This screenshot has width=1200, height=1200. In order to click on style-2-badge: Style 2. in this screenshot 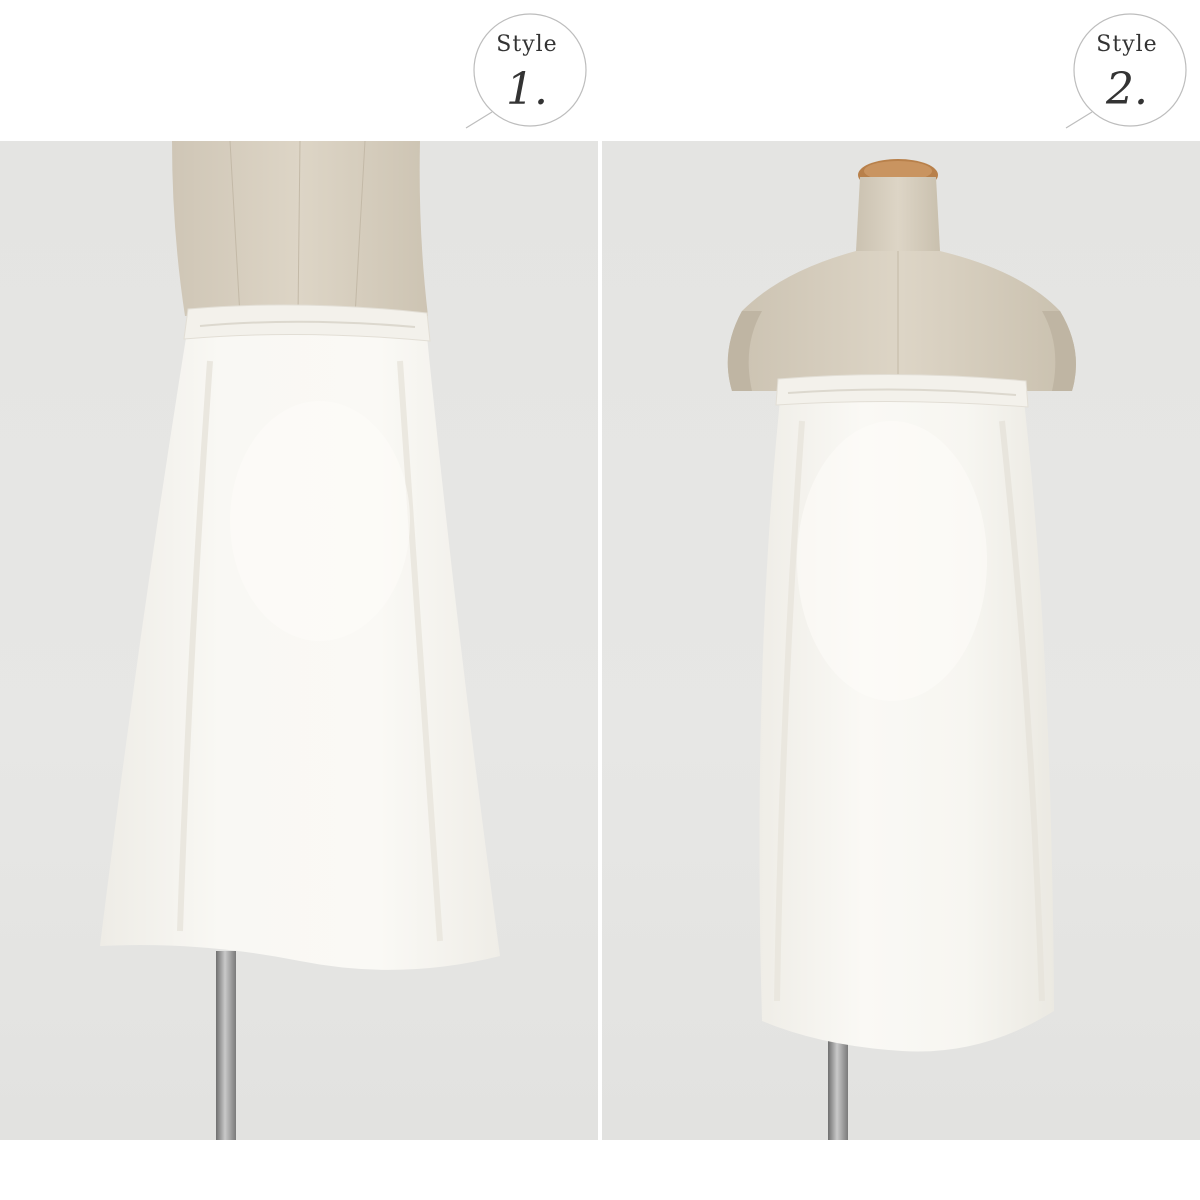, I will do `click(1127, 71)`.